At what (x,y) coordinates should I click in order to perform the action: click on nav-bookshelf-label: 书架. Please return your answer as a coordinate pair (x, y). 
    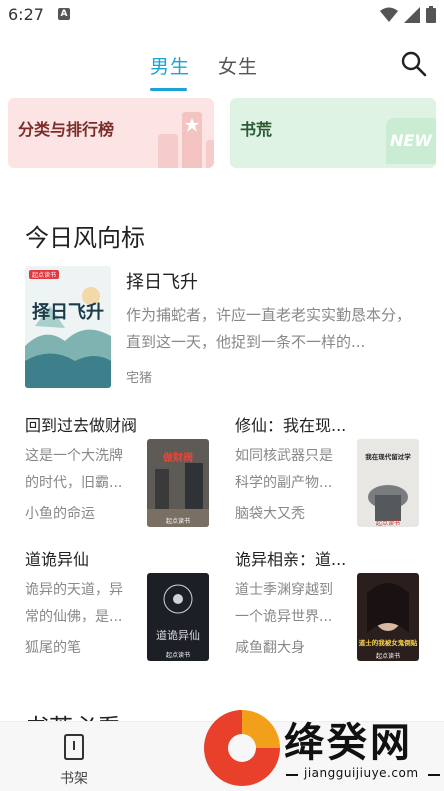
    Looking at the image, I should click on (74, 779).